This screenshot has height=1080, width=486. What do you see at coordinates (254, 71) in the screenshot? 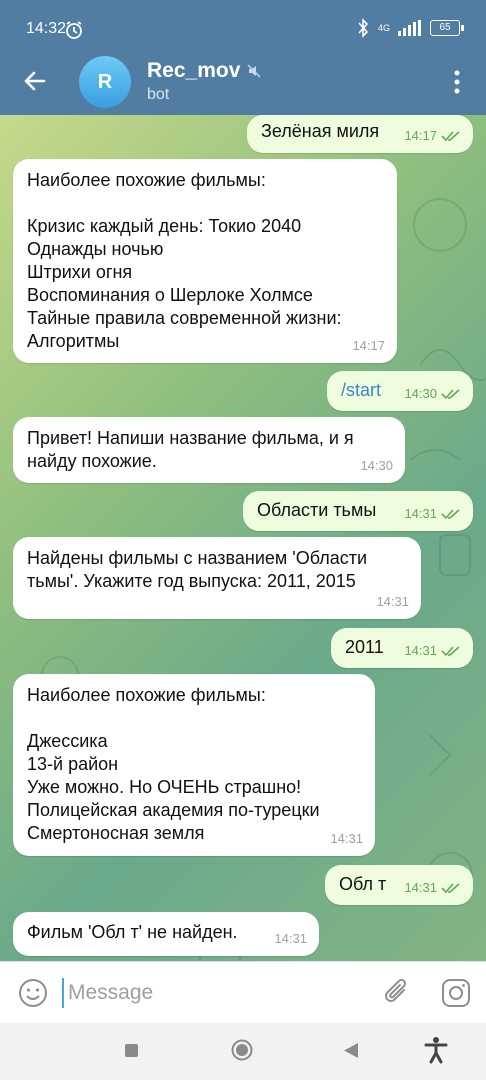
I see `mute-icon` at bounding box center [254, 71].